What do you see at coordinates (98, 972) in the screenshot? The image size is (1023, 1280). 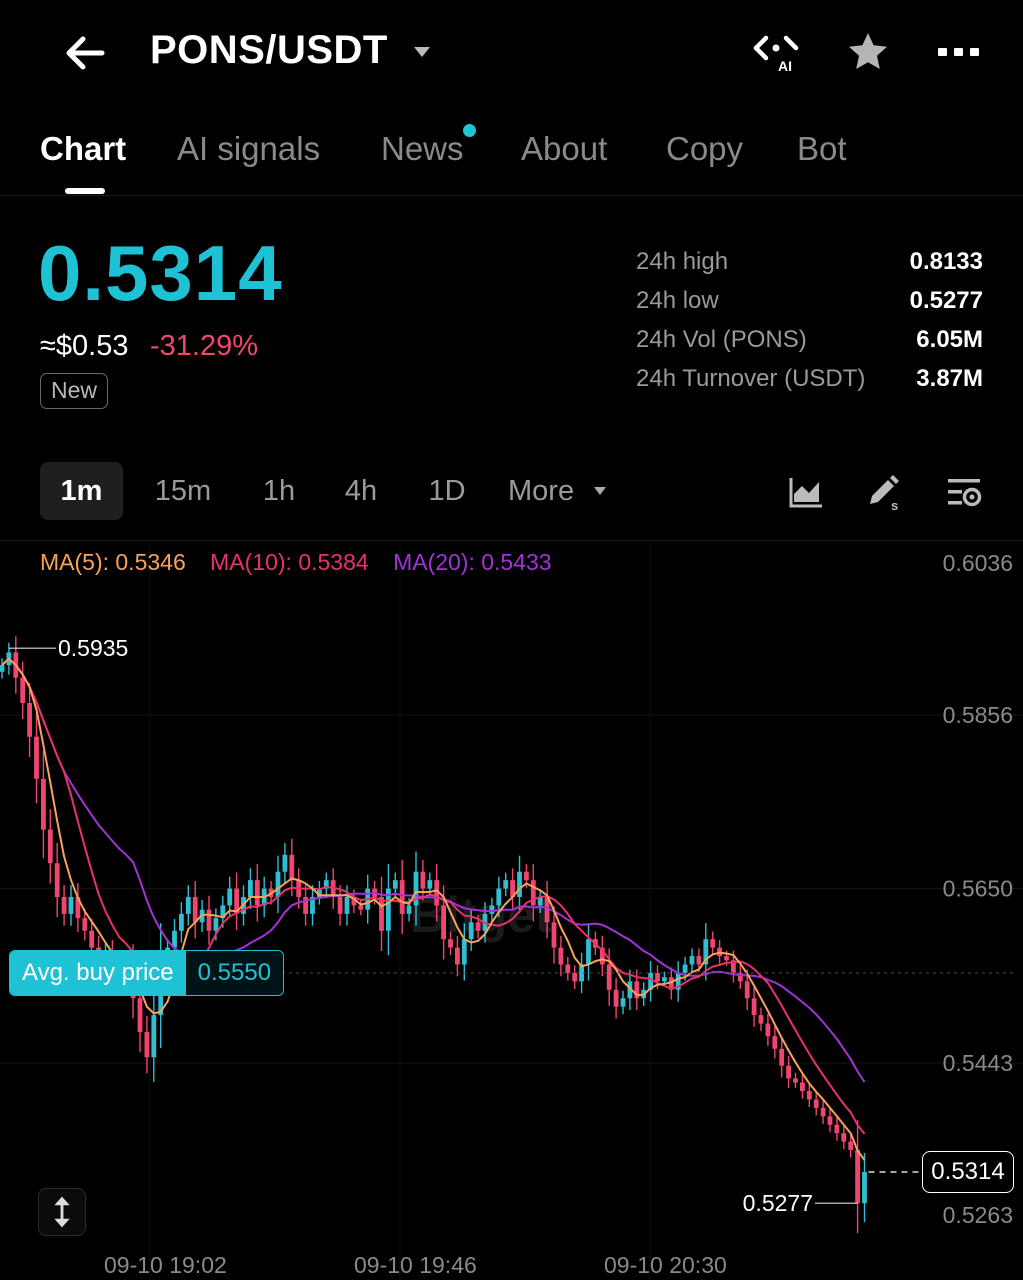 I see `avg-buy-price-label: Avg. buy price` at bounding box center [98, 972].